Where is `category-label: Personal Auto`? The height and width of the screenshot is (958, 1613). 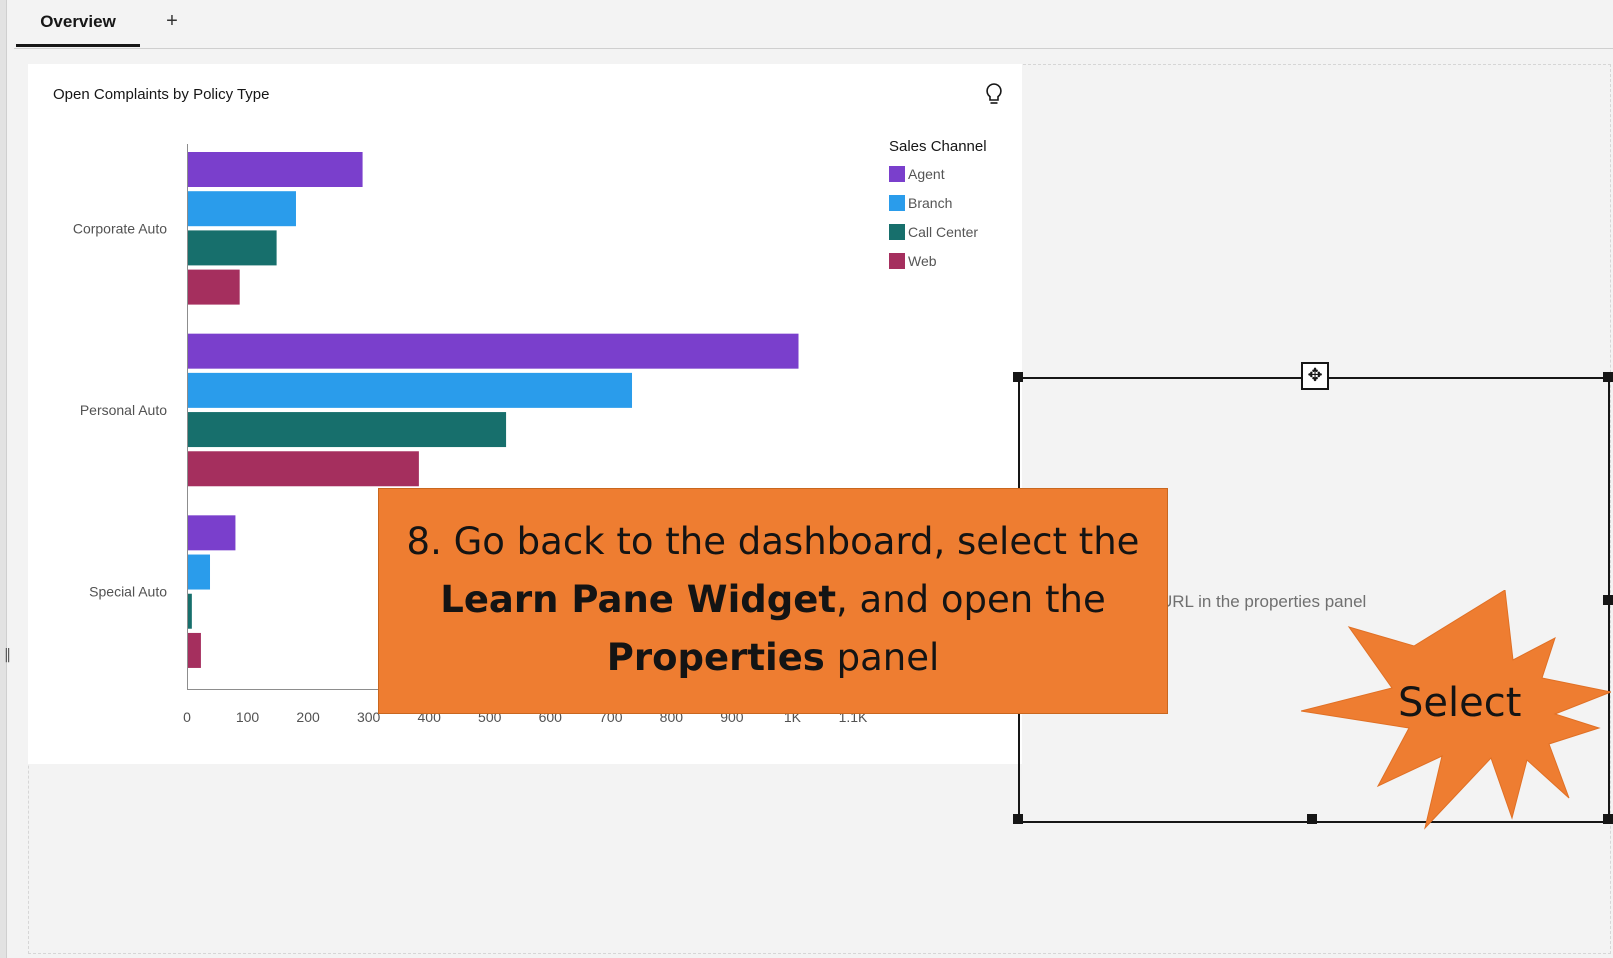
category-label: Personal Auto is located at coordinates (123, 410).